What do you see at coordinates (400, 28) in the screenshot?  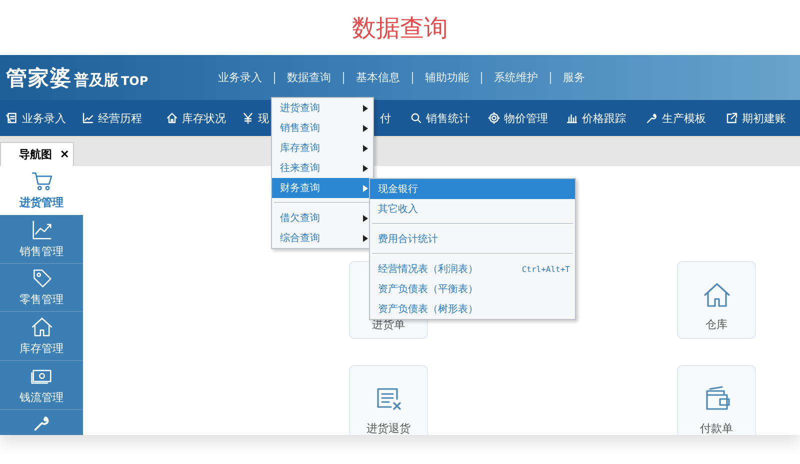 I see `page-title: 数据查询` at bounding box center [400, 28].